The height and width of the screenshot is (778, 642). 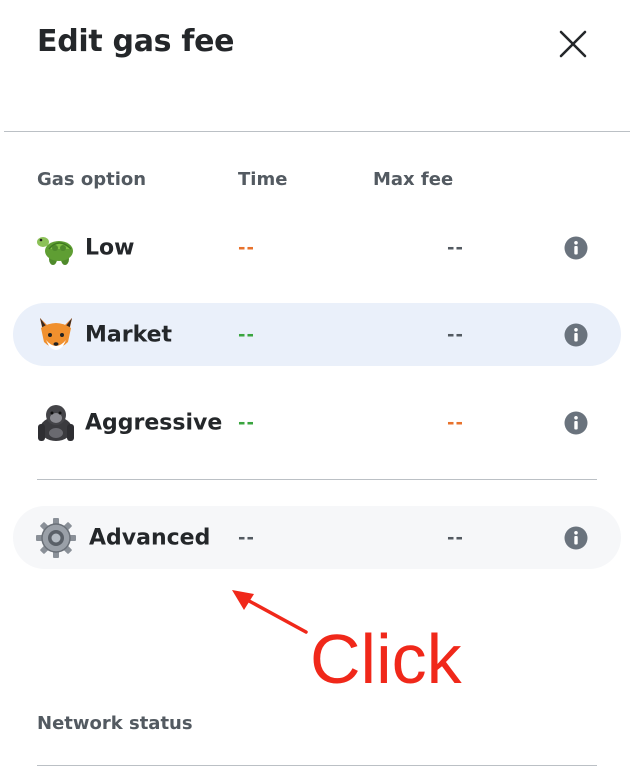 What do you see at coordinates (317, 479) in the screenshot?
I see `section-divider` at bounding box center [317, 479].